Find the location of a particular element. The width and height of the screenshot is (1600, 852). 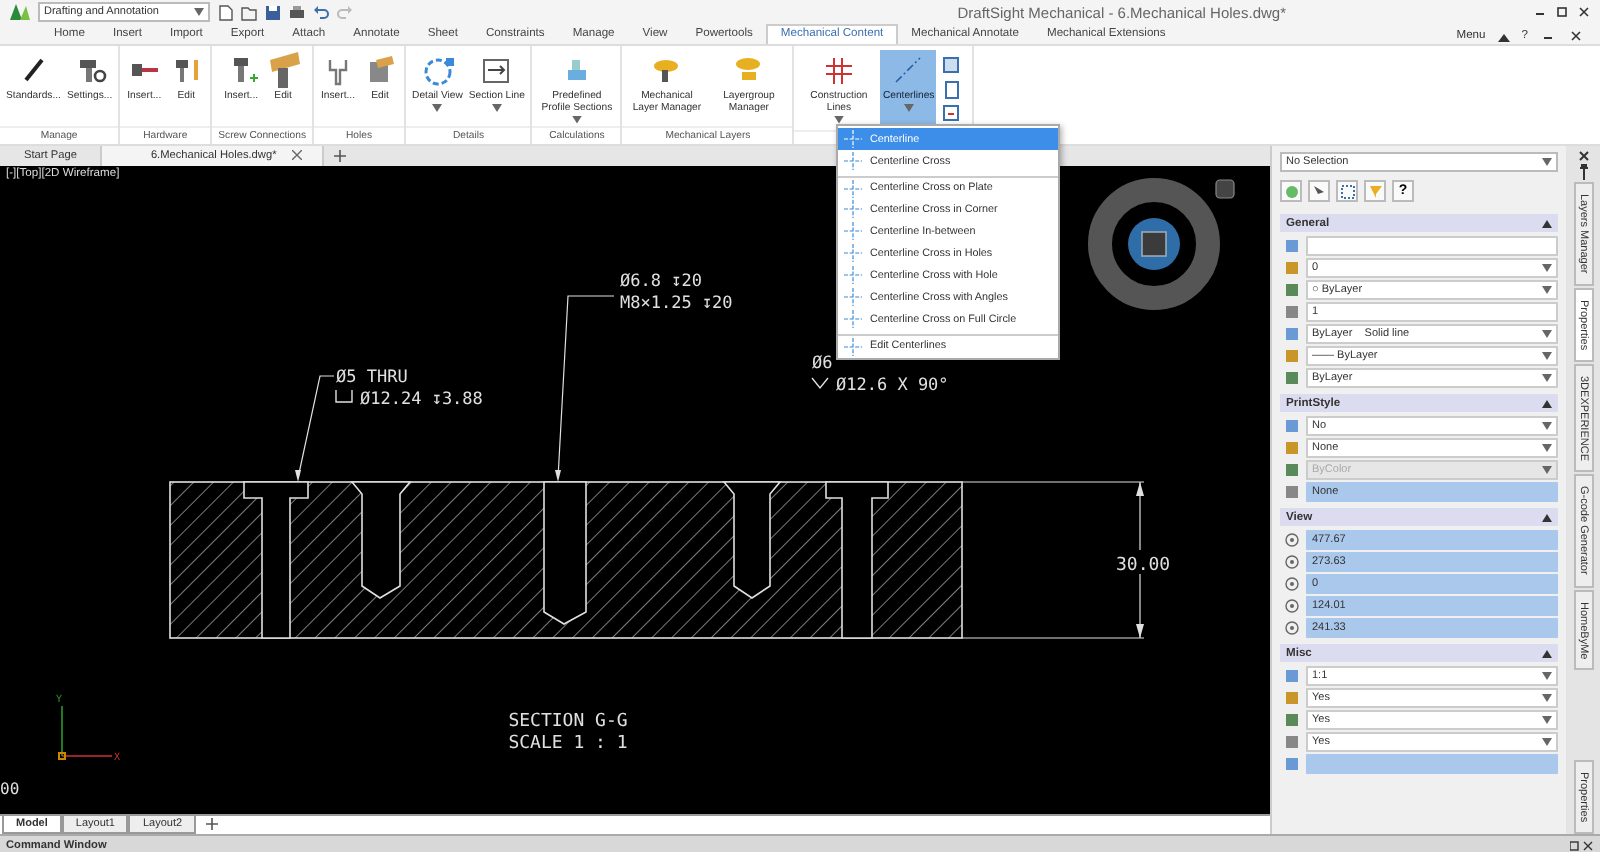

dimension-text: 30.00 is located at coordinates (1143, 565).